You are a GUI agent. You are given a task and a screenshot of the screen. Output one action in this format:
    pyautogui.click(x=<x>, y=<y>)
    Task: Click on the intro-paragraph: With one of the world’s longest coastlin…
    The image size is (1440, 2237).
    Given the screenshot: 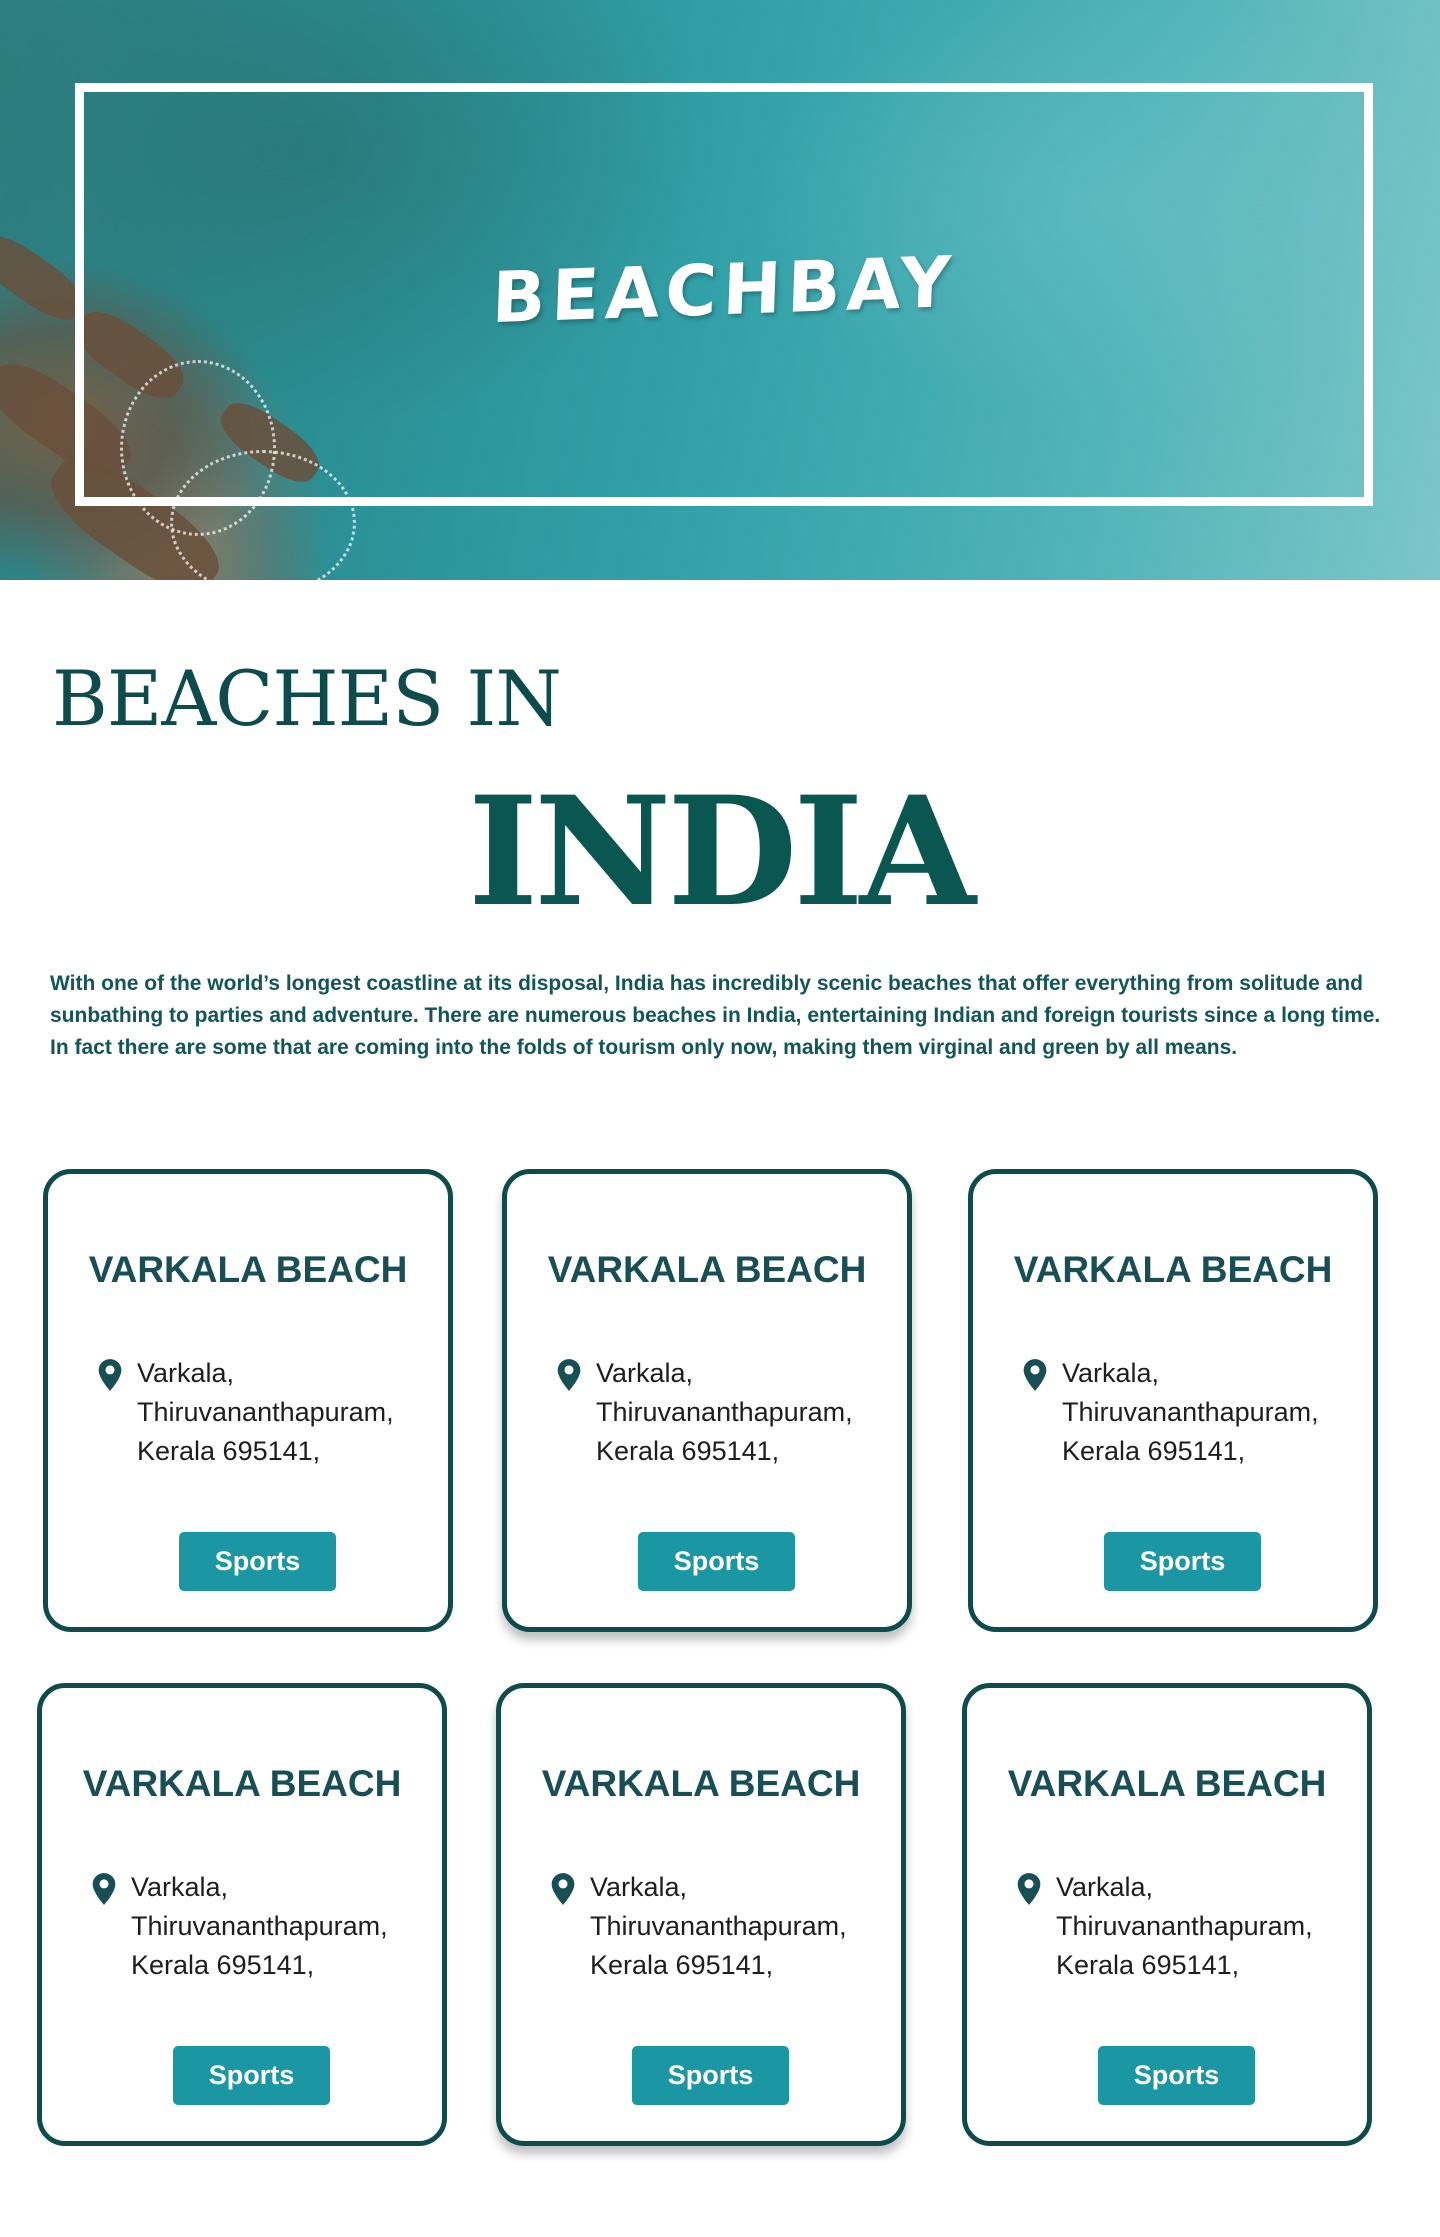 What is the action you would take?
    pyautogui.click(x=715, y=1015)
    